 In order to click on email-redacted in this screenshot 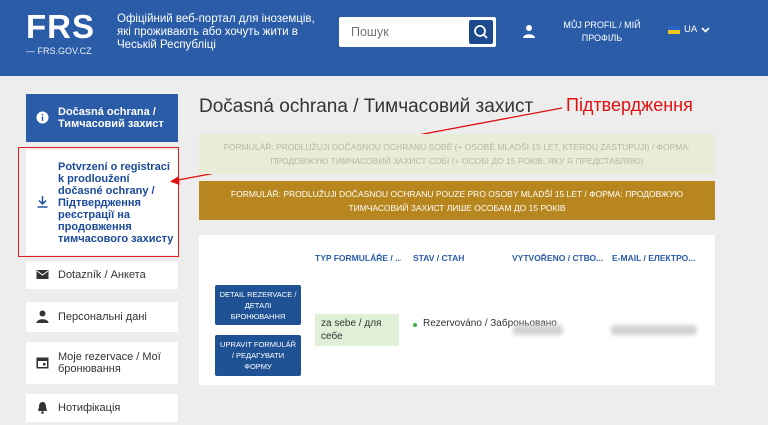, I will do `click(654, 330)`.